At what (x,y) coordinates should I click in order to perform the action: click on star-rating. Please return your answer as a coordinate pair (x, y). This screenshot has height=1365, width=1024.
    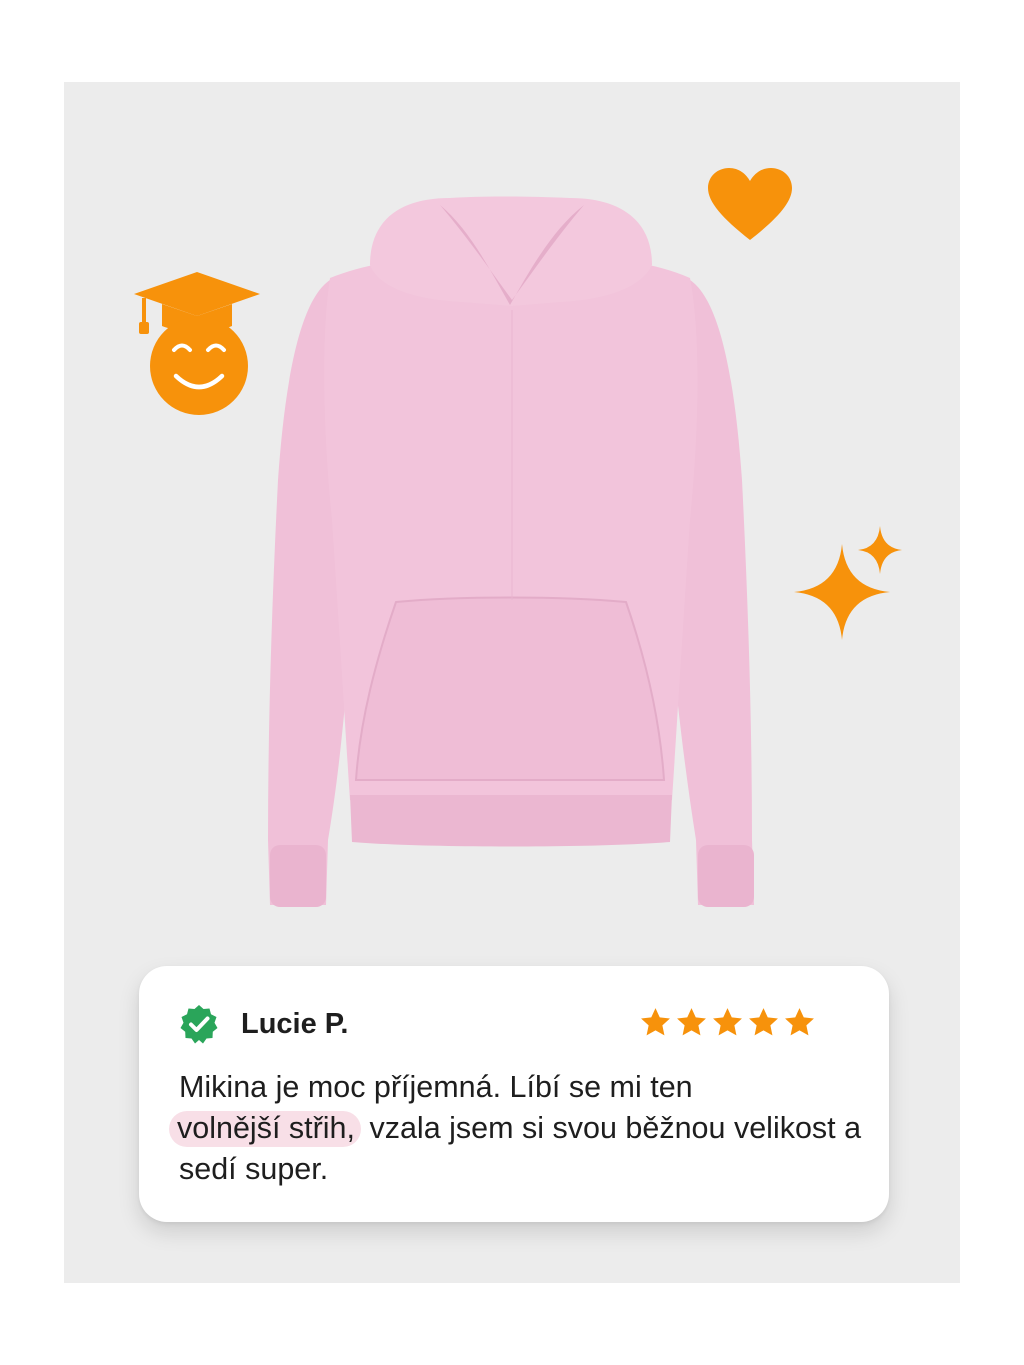
    Looking at the image, I should click on (727, 1022).